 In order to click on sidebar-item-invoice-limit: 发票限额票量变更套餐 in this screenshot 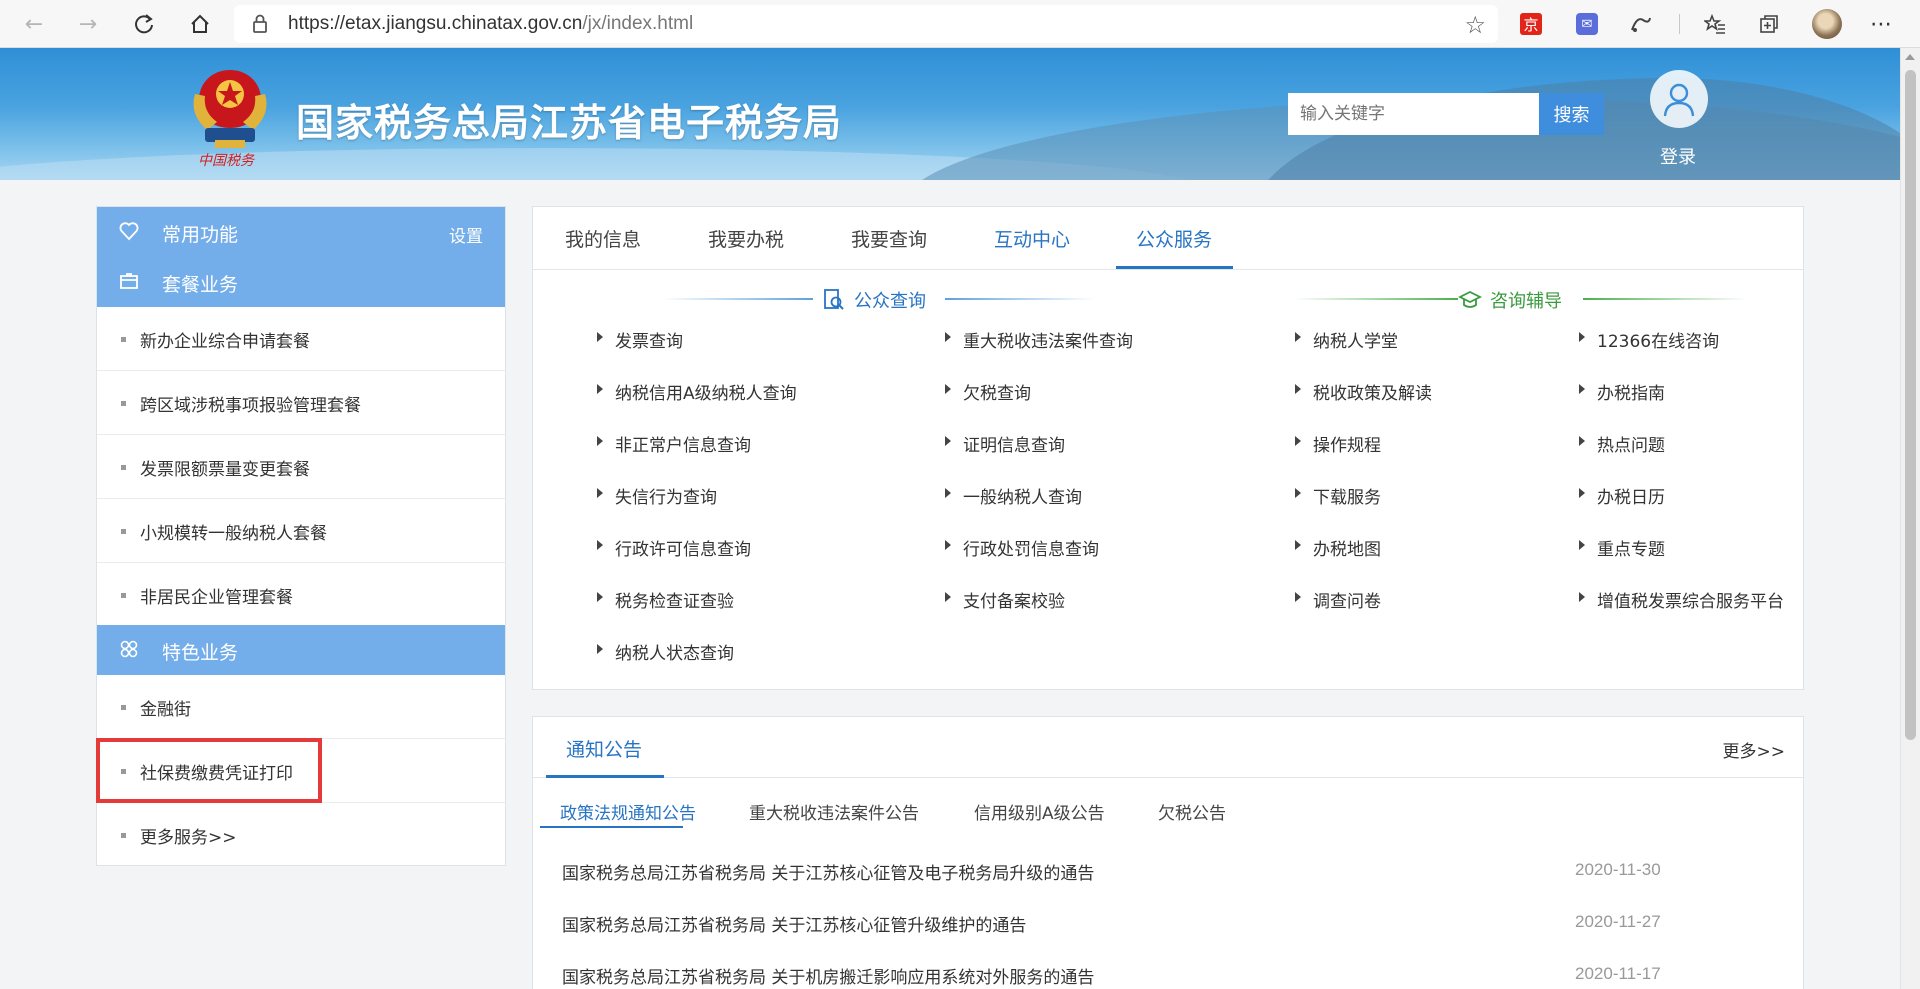, I will do `click(301, 467)`.